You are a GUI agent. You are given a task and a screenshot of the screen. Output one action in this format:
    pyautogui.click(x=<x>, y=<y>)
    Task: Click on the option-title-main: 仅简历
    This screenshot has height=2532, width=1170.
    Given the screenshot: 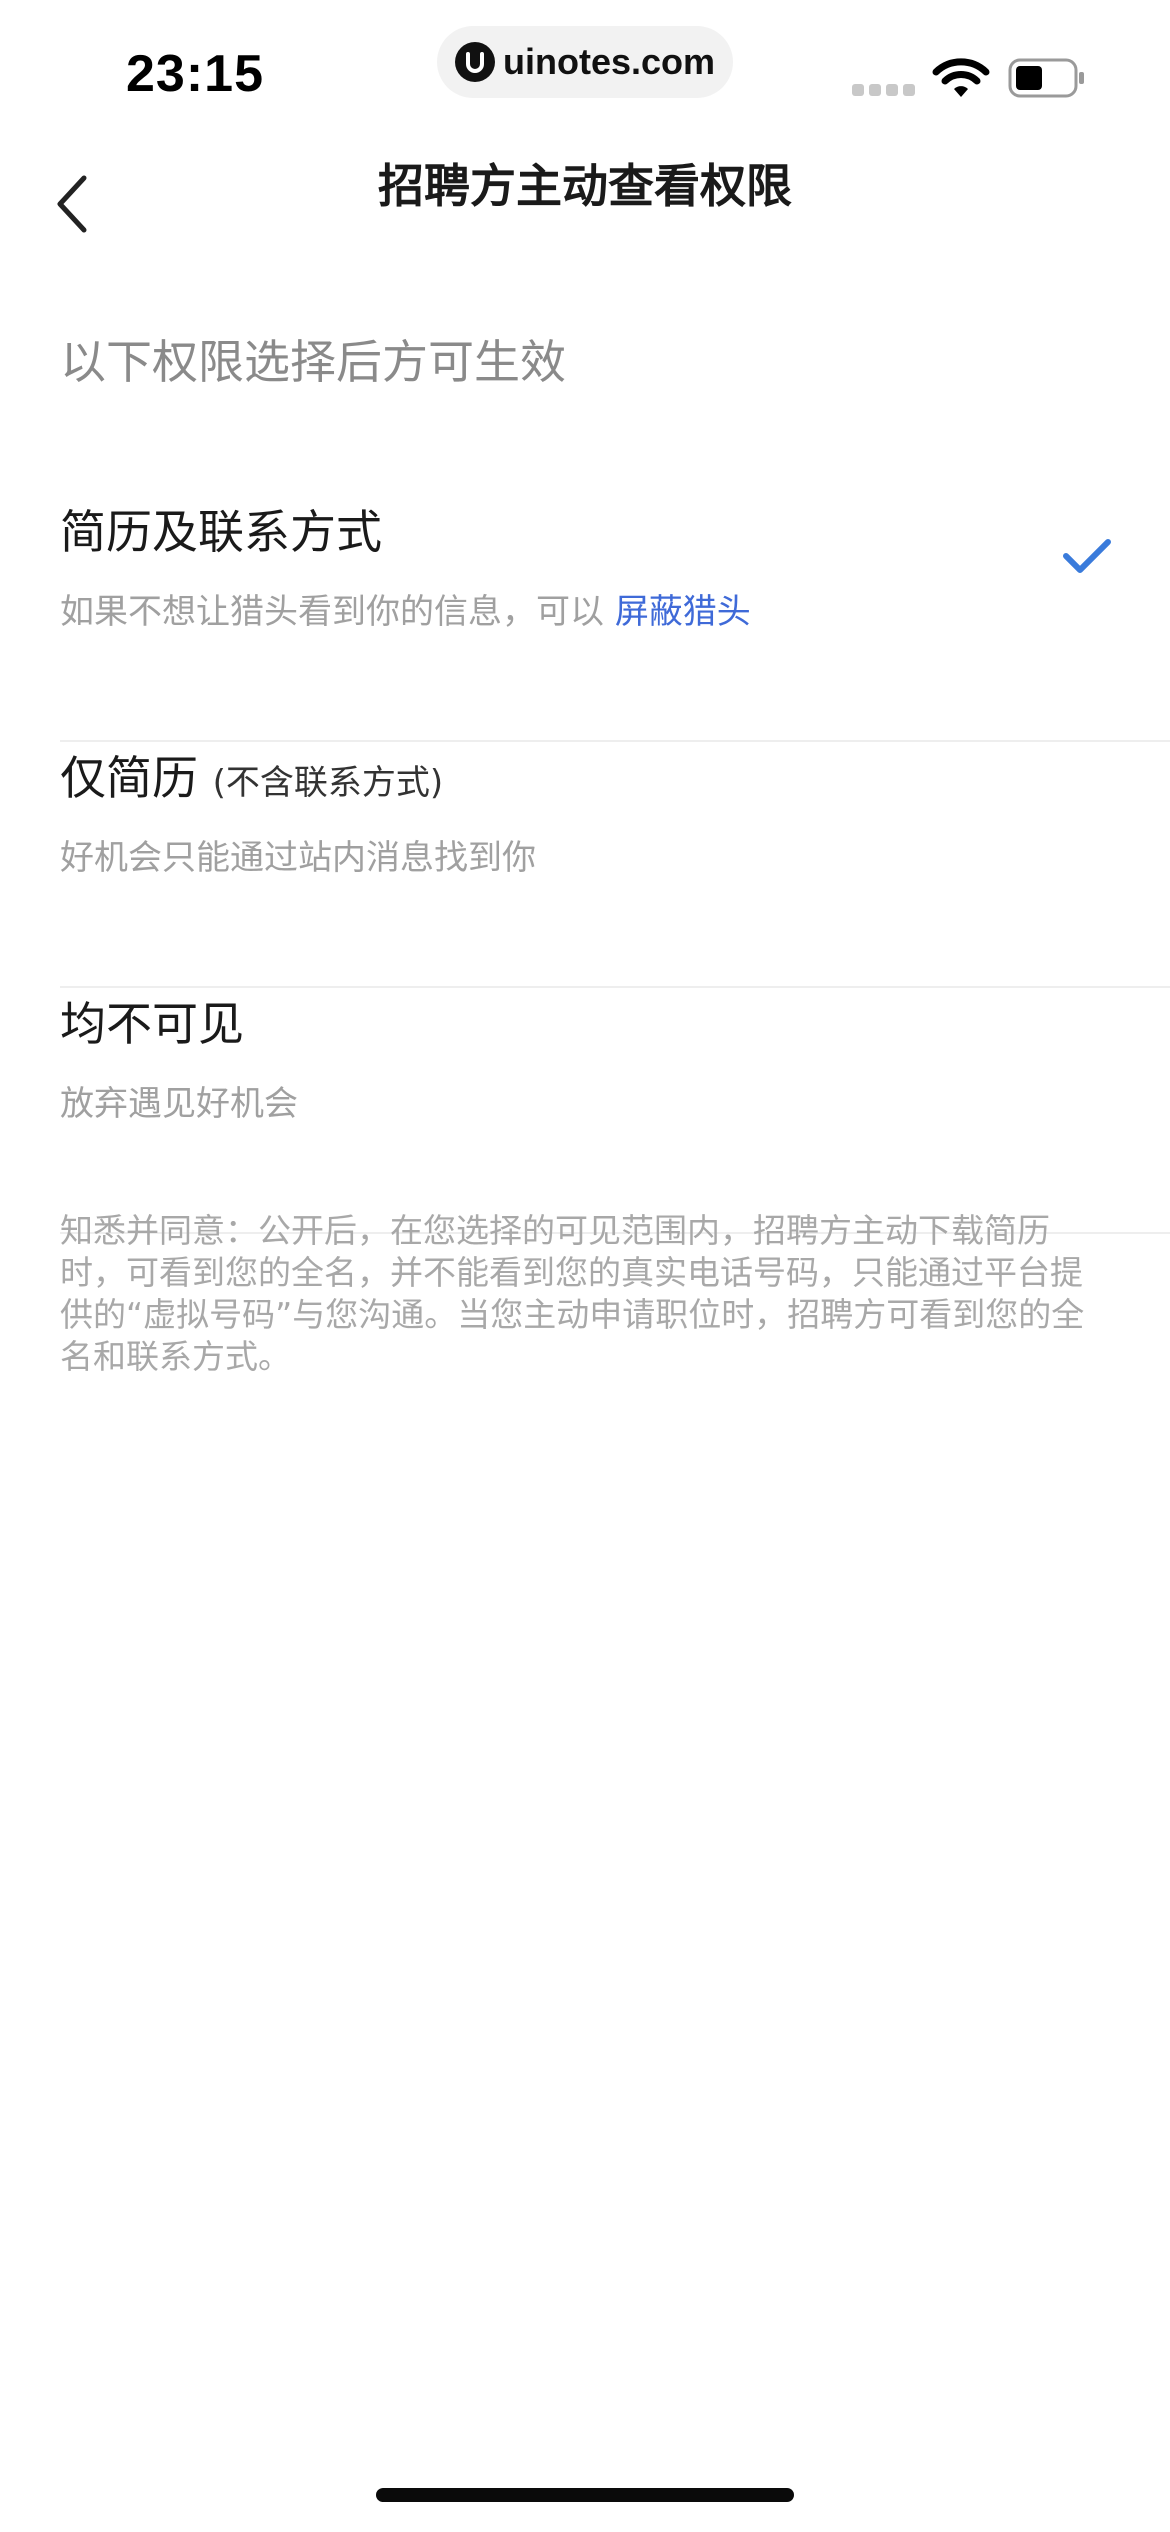 What is the action you would take?
    pyautogui.click(x=129, y=778)
    